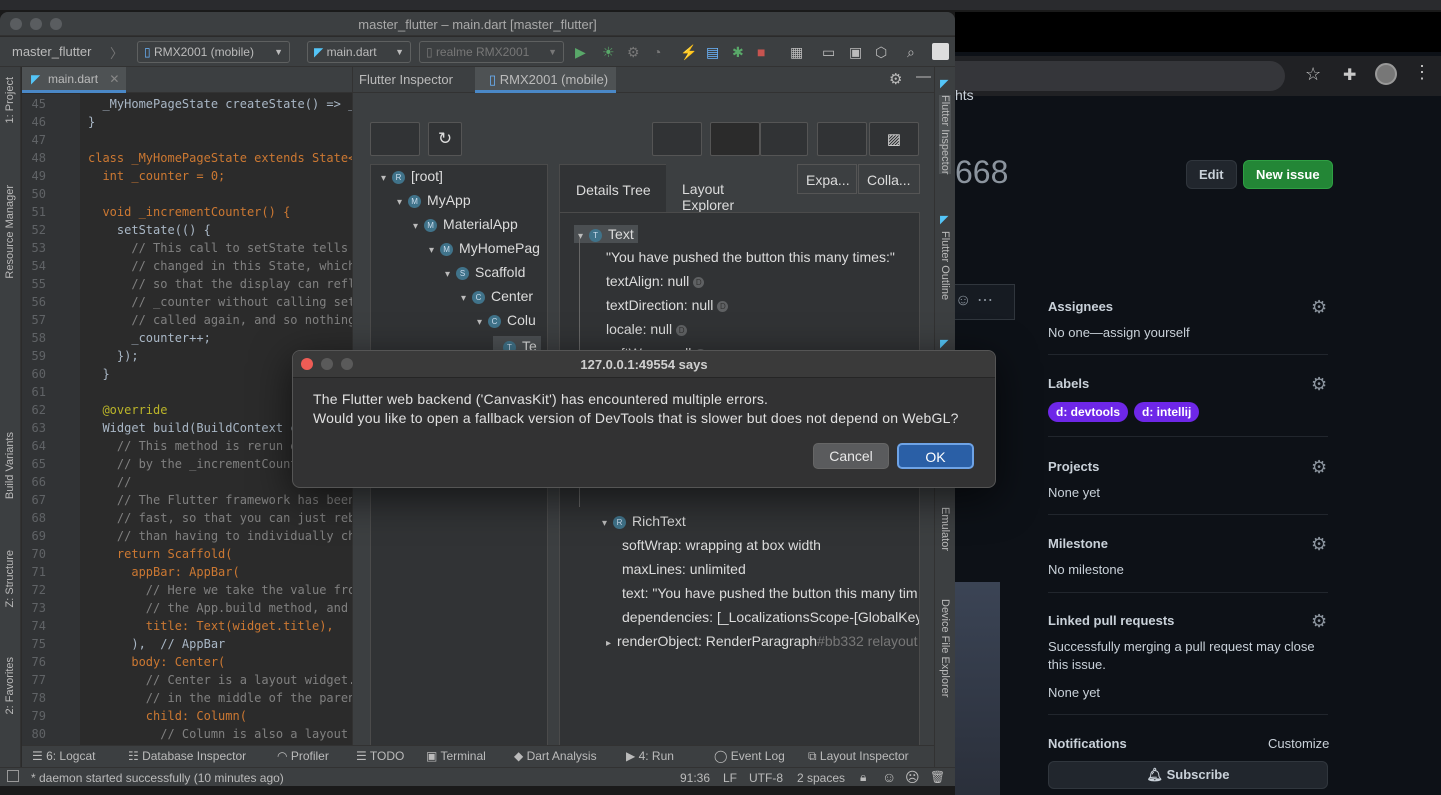  Describe the element at coordinates (730, 778) in the screenshot. I see `line-separator: LF` at that location.